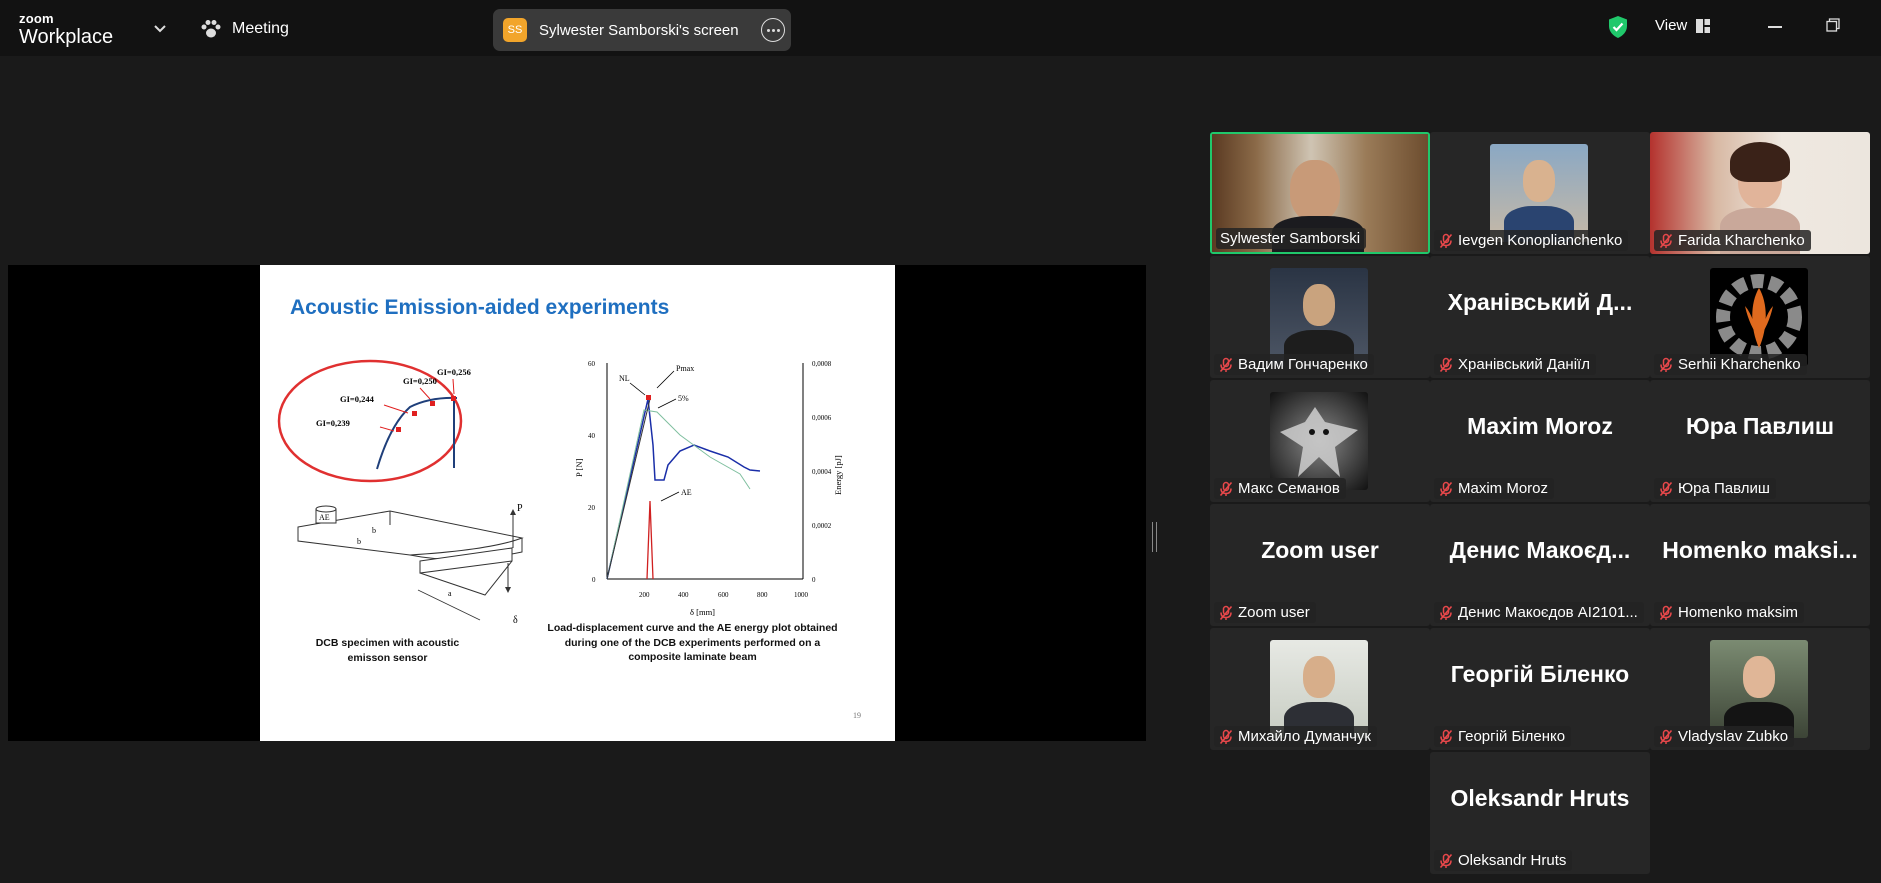 The height and width of the screenshot is (883, 1881). I want to click on participant-name-tag: Vladyslav Zubko, so click(1724, 736).